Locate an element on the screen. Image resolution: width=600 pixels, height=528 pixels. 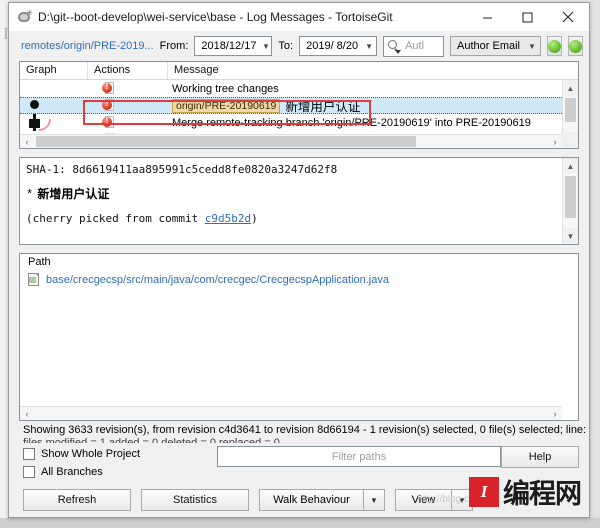
tortoisegit-icon: ✳ is located at coordinates (25, 17).